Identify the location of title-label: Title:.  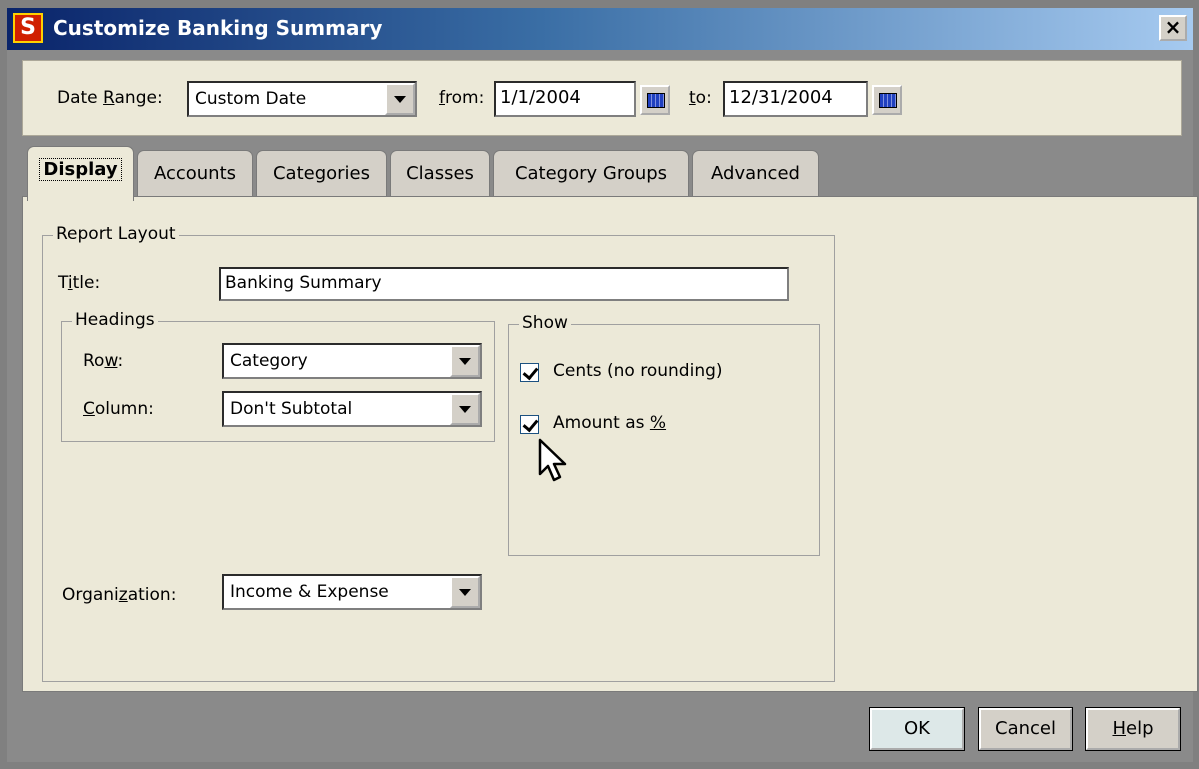
(79, 283).